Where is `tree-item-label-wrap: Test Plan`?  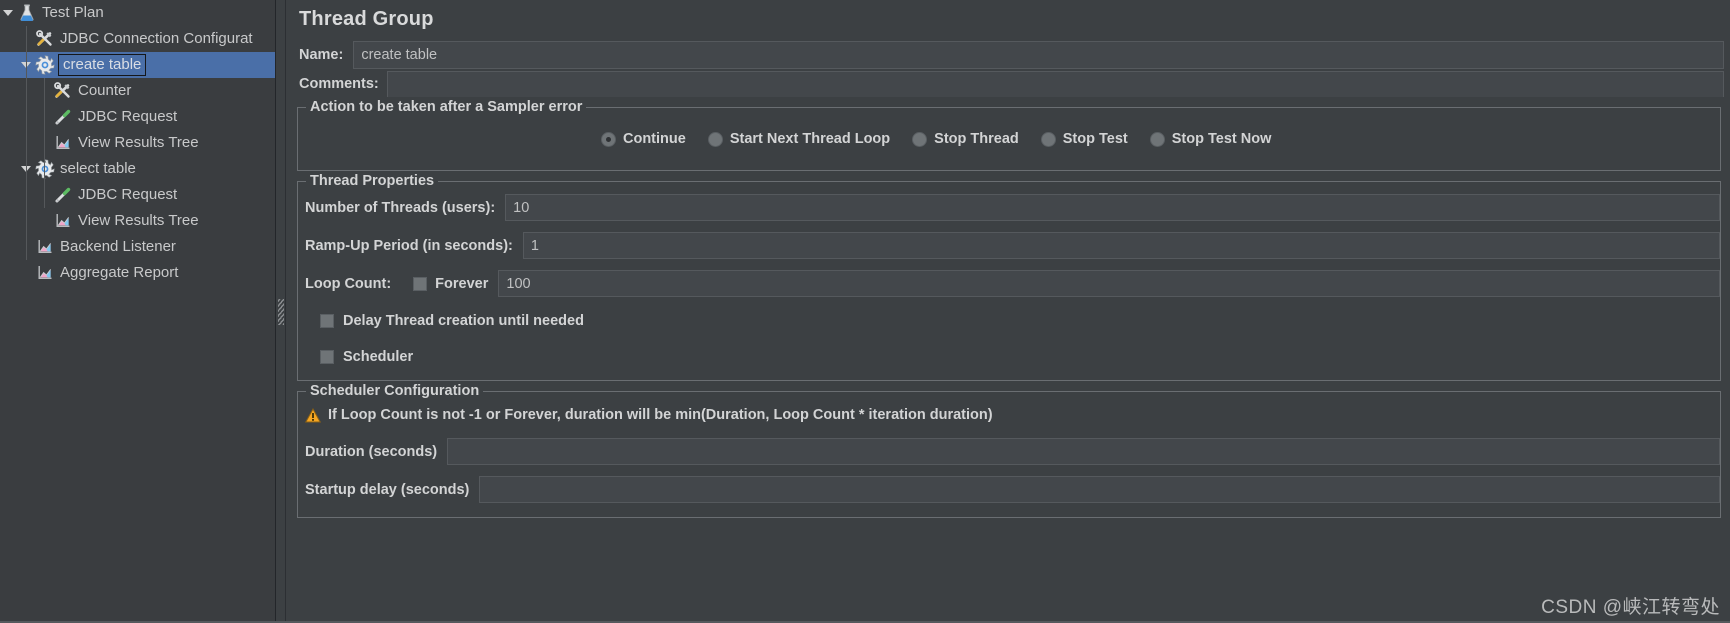
tree-item-label-wrap: Test Plan is located at coordinates (73, 13).